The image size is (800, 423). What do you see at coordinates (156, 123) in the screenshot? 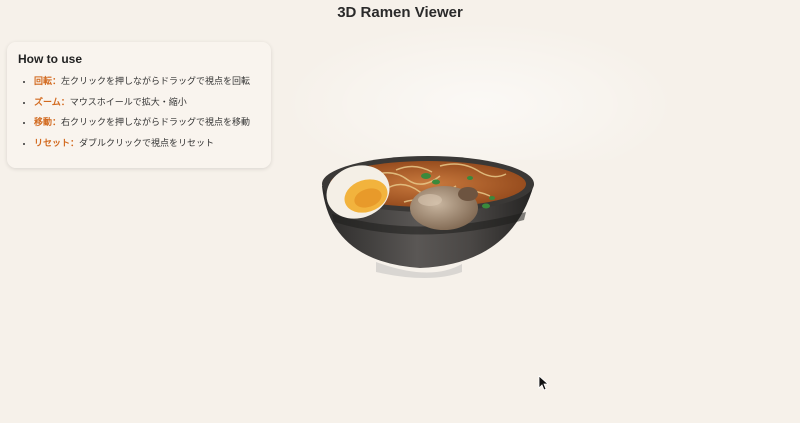
I see `instruction-pan-text: 右クリックを押しながらドラッグで視点を移動` at bounding box center [156, 123].